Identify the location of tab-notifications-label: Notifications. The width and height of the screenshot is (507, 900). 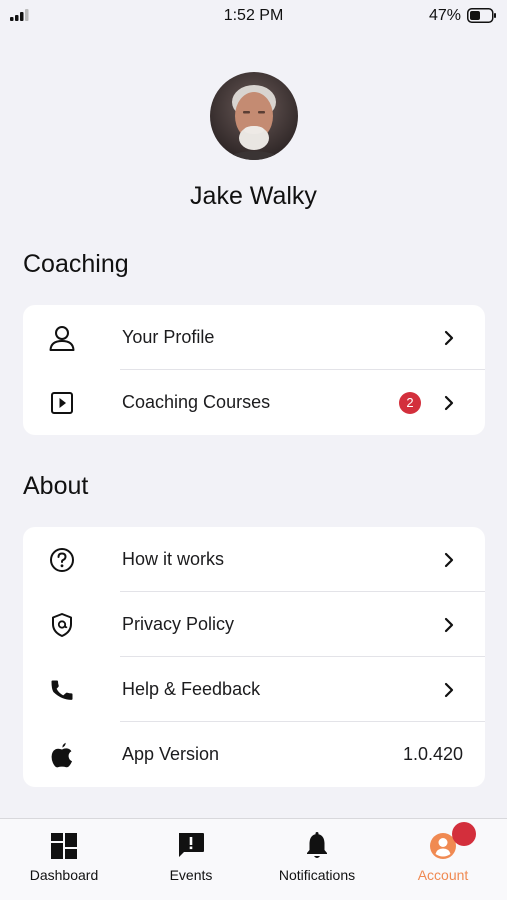
(317, 875).